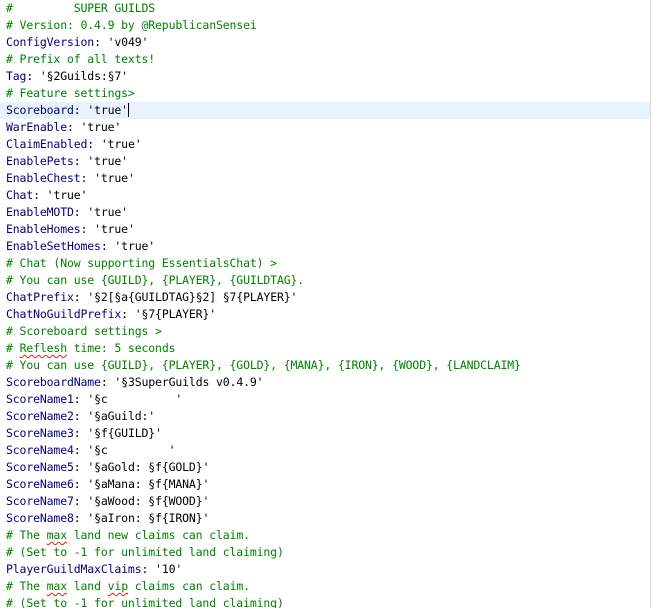  I want to click on config-line: ClaimEnabled: 'true', so click(325, 144).